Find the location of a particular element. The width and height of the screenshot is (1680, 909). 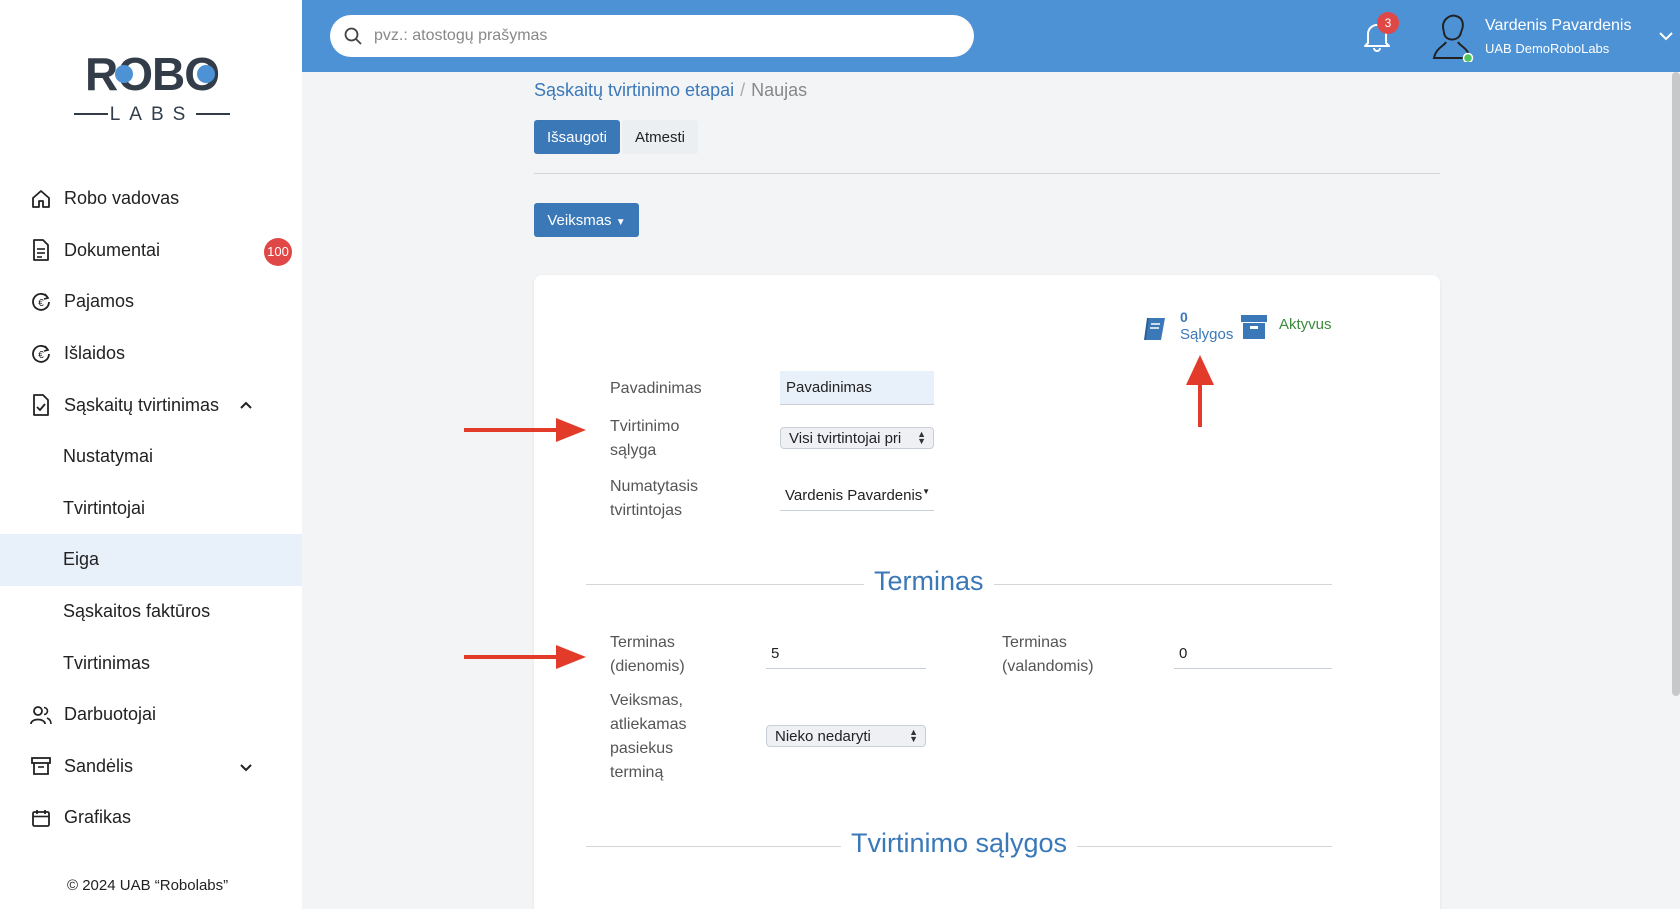

book-icon is located at coordinates (1155, 329).